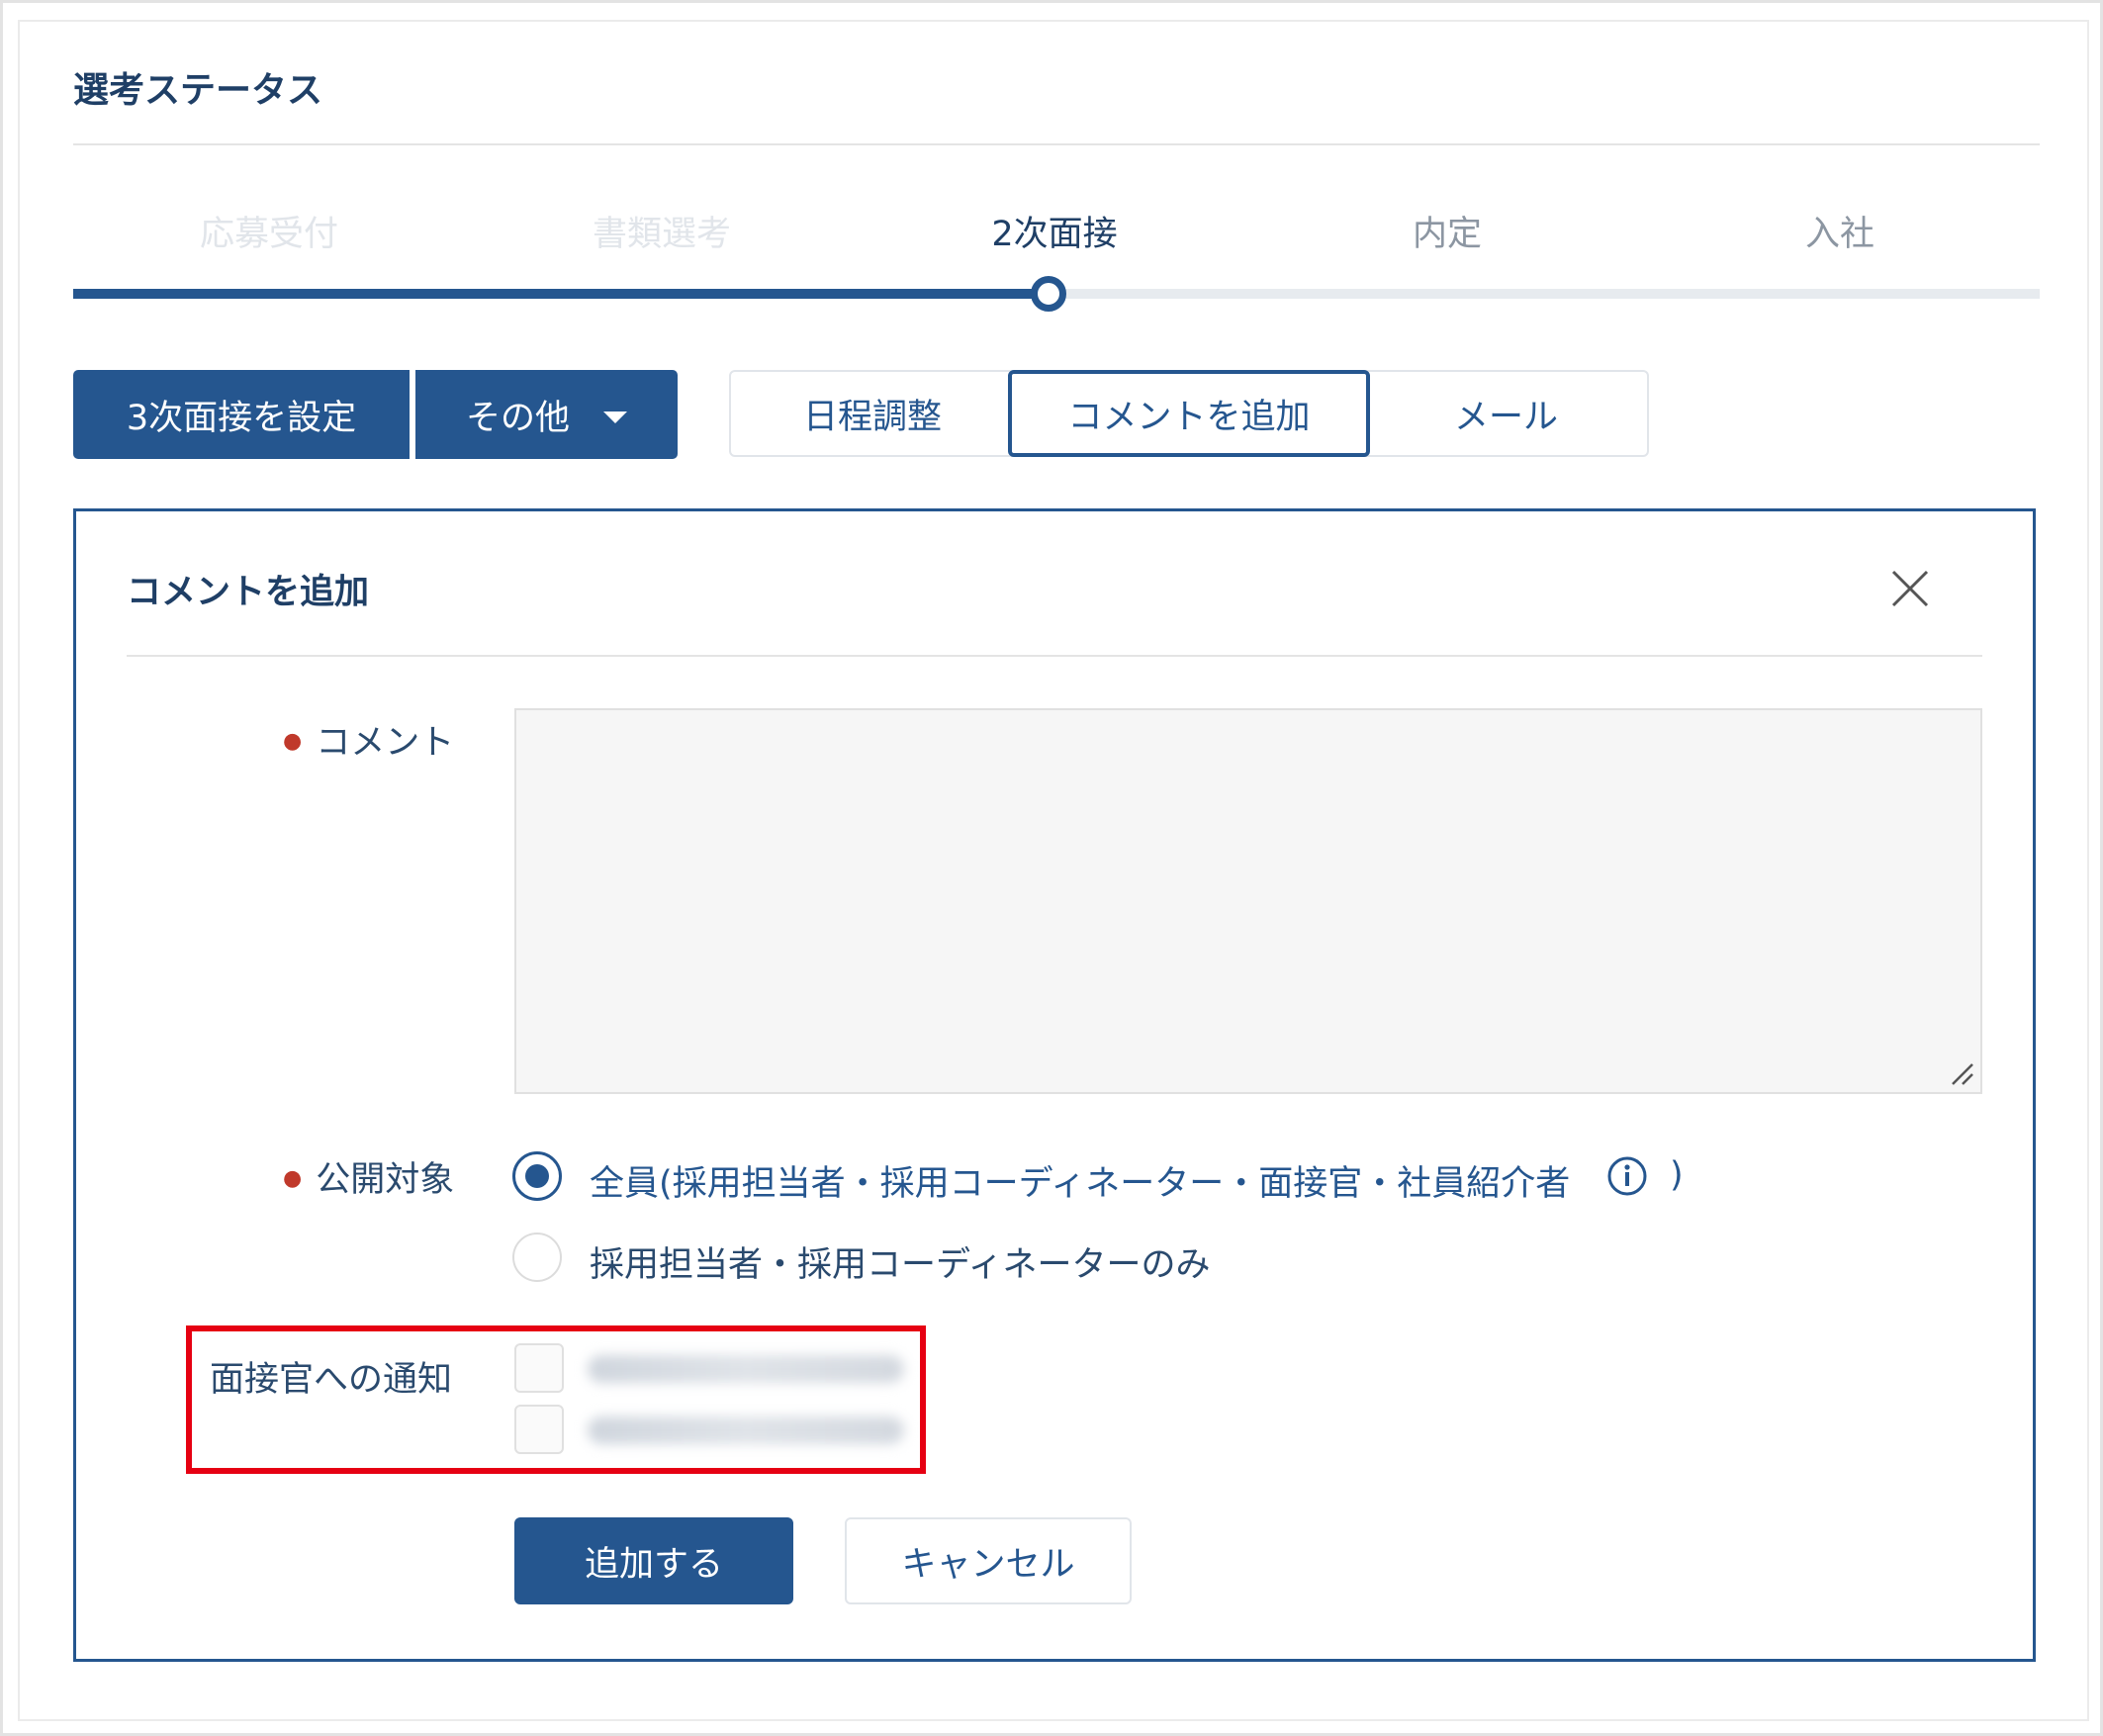 This screenshot has height=1736, width=2103. I want to click on panel-divider, so click(1054, 656).